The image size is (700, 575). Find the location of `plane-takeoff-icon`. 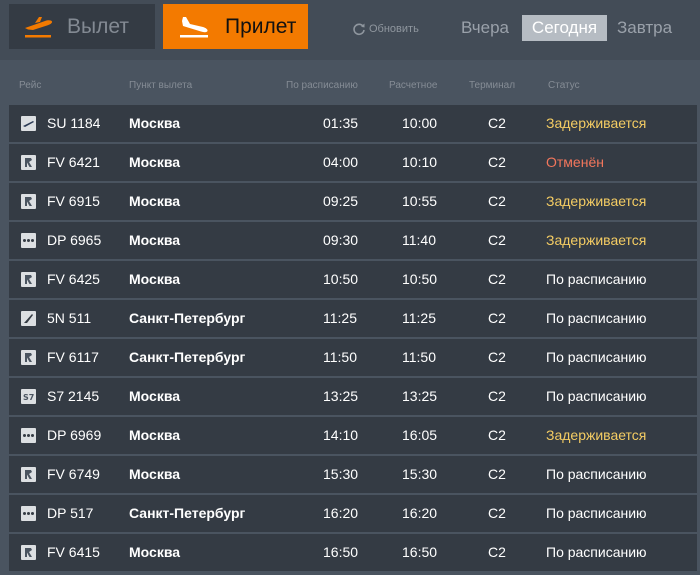

plane-takeoff-icon is located at coordinates (39, 26).